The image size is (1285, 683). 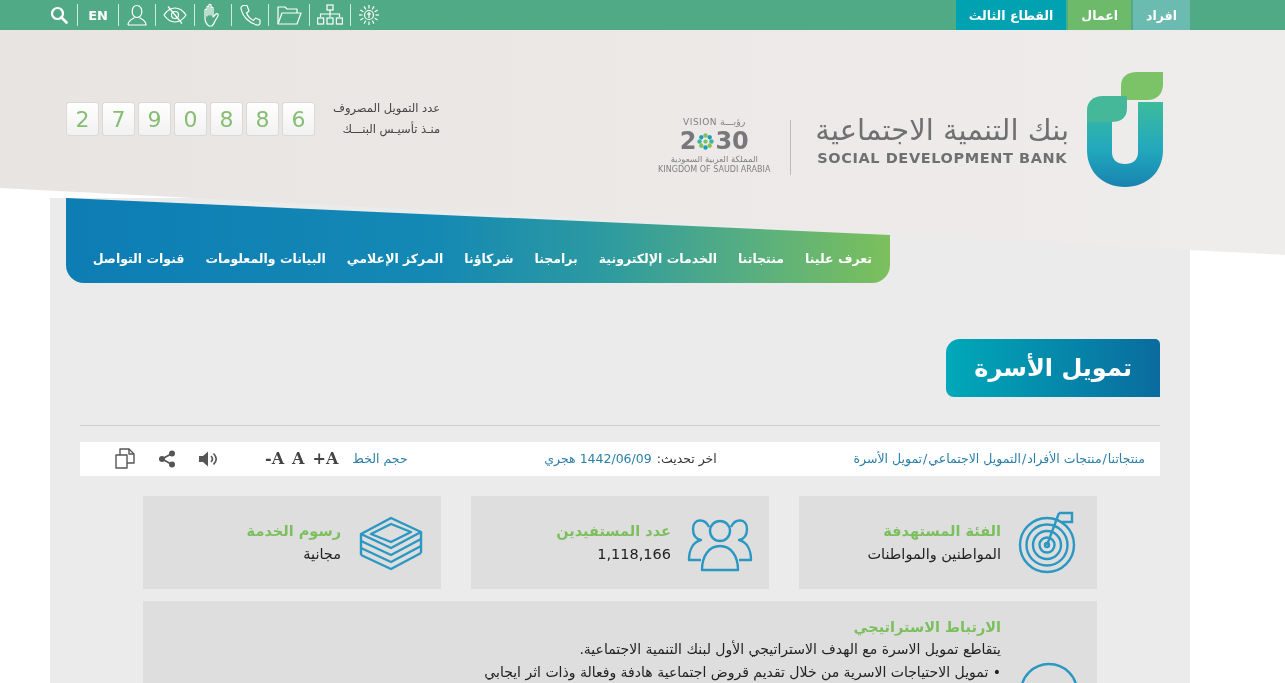 I want to click on font-size-button: A, so click(x=298, y=459).